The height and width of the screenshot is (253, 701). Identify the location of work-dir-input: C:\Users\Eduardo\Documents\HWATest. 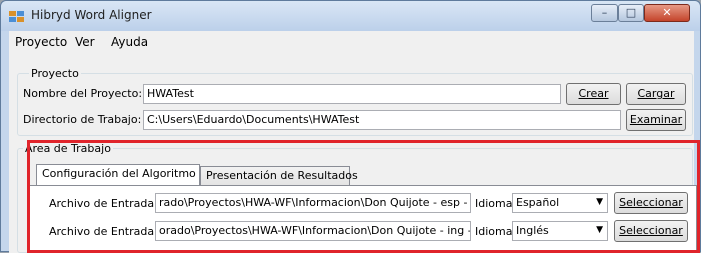
(382, 120).